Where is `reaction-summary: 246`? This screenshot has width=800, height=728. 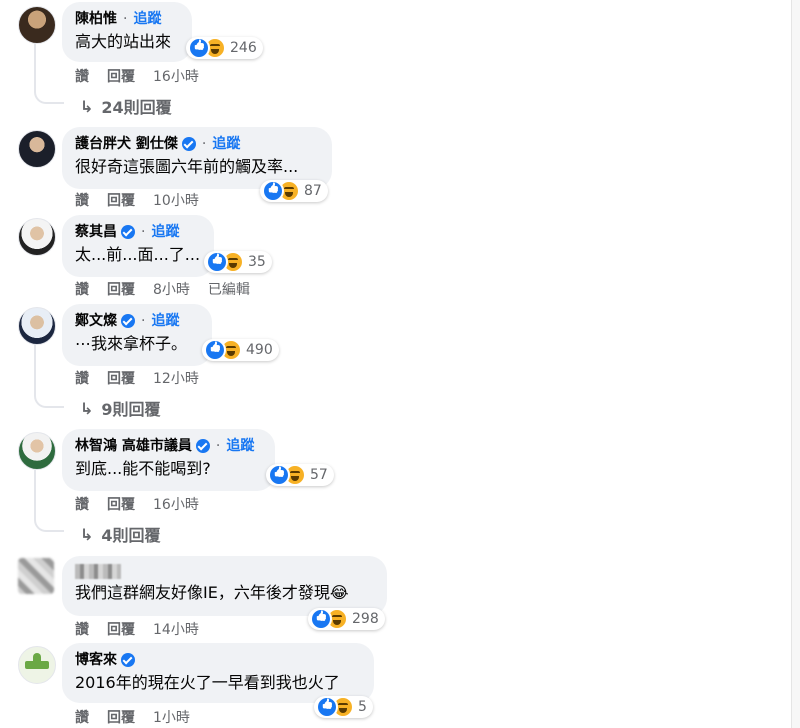 reaction-summary: 246 is located at coordinates (224, 48).